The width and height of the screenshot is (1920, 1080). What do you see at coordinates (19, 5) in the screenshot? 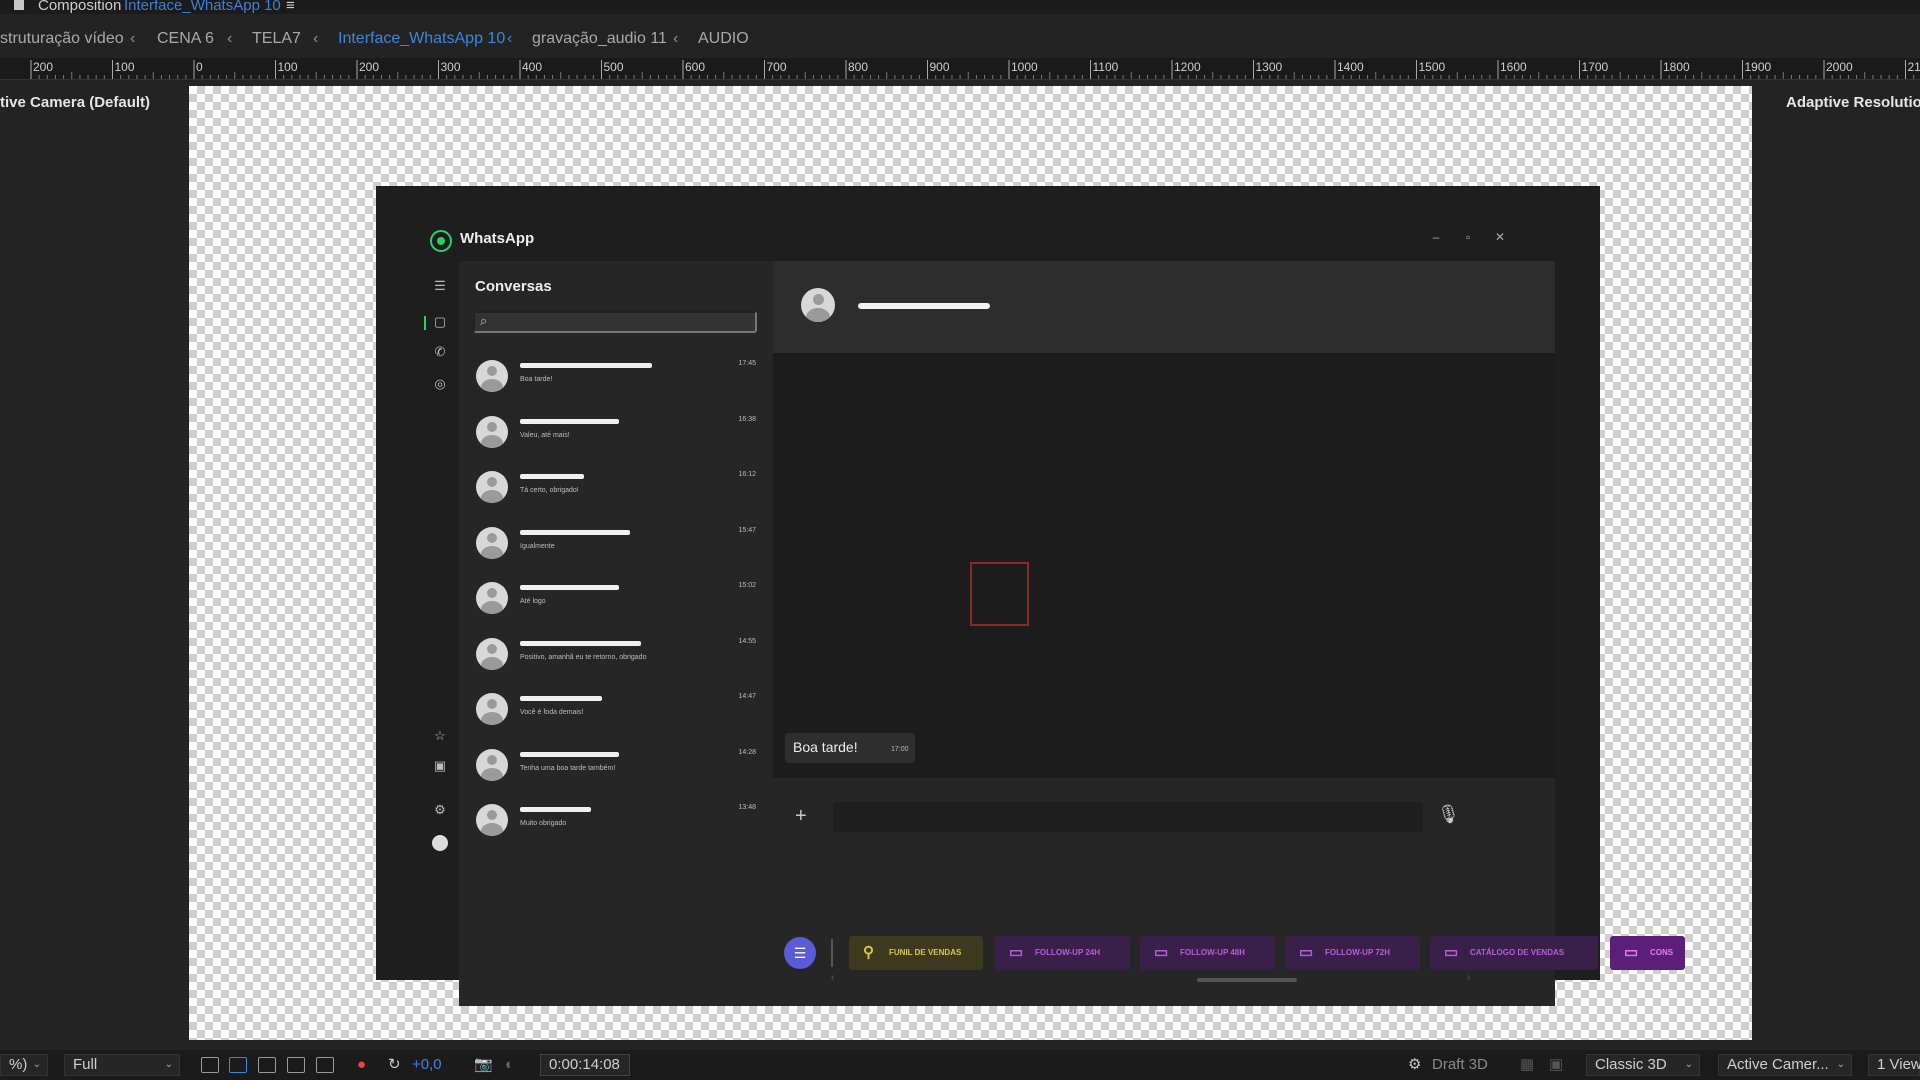
I see `composition-icon` at bounding box center [19, 5].